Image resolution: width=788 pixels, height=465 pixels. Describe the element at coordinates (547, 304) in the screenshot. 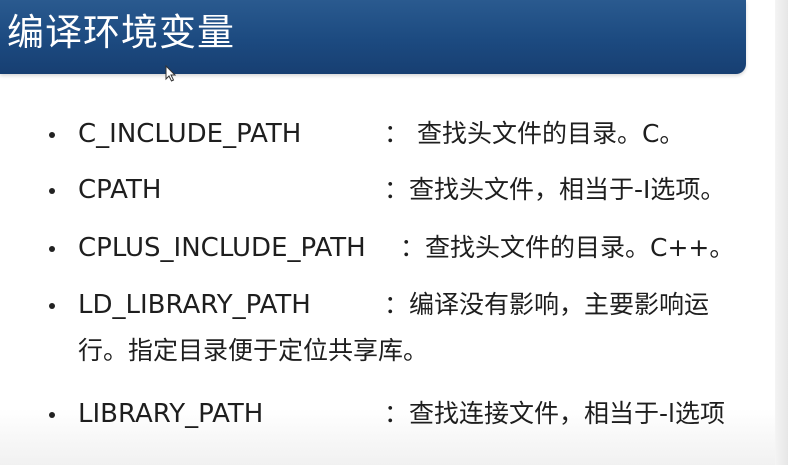

I see `env-var-description: ：编译没有影响，主要影响运` at that location.